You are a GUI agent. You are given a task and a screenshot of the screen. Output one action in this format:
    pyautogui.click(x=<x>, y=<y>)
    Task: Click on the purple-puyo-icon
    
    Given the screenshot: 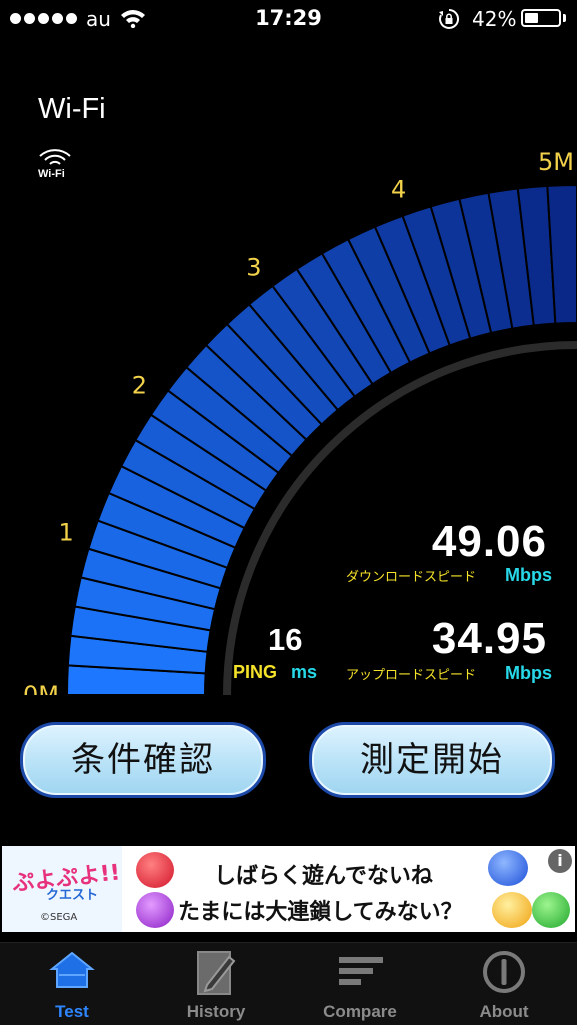 What is the action you would take?
    pyautogui.click(x=155, y=910)
    